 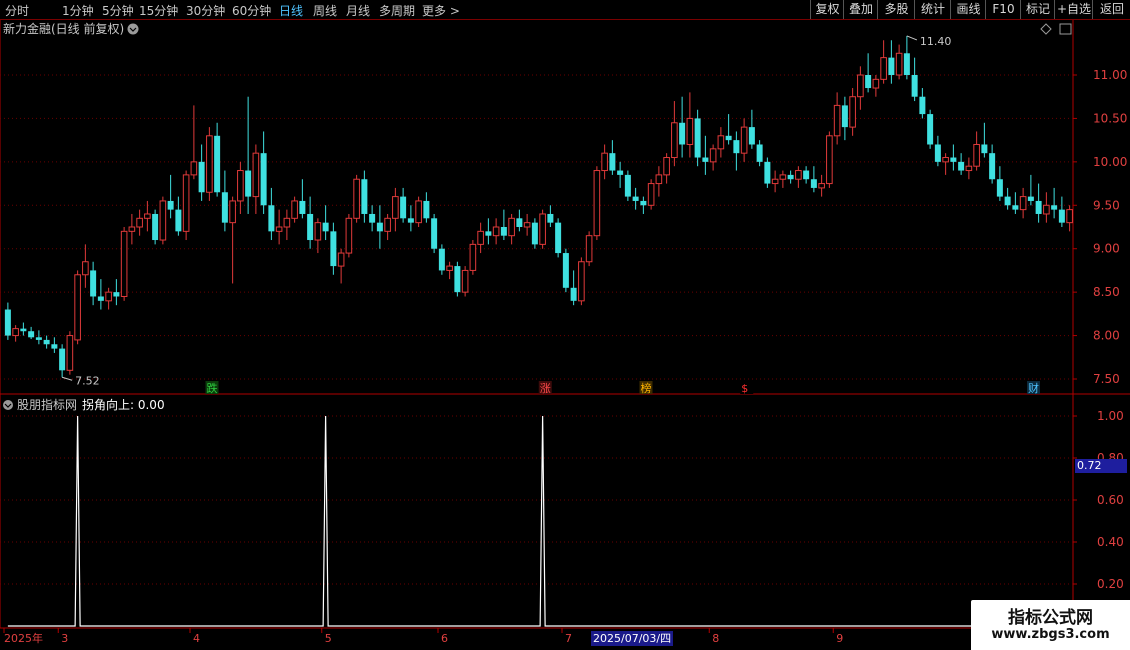 I want to click on panel-toggle-icon, so click(x=1065, y=29).